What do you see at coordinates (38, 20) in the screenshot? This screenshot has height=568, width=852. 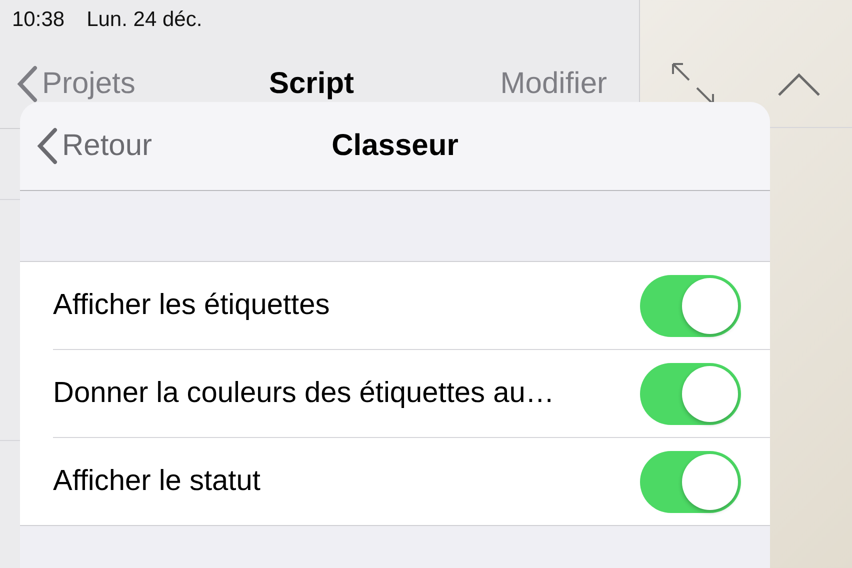 I see `status-time: 10:38` at bounding box center [38, 20].